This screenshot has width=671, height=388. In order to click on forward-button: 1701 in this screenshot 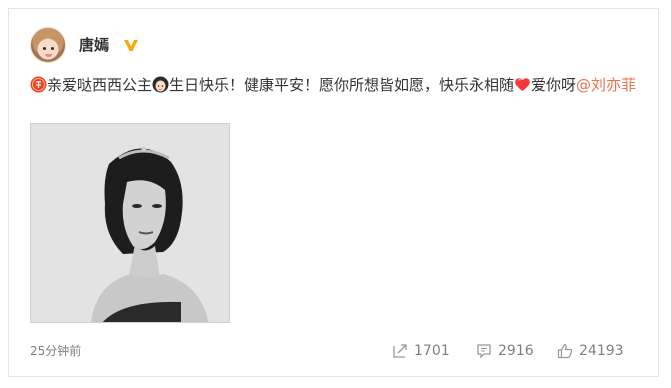, I will do `click(421, 351)`.